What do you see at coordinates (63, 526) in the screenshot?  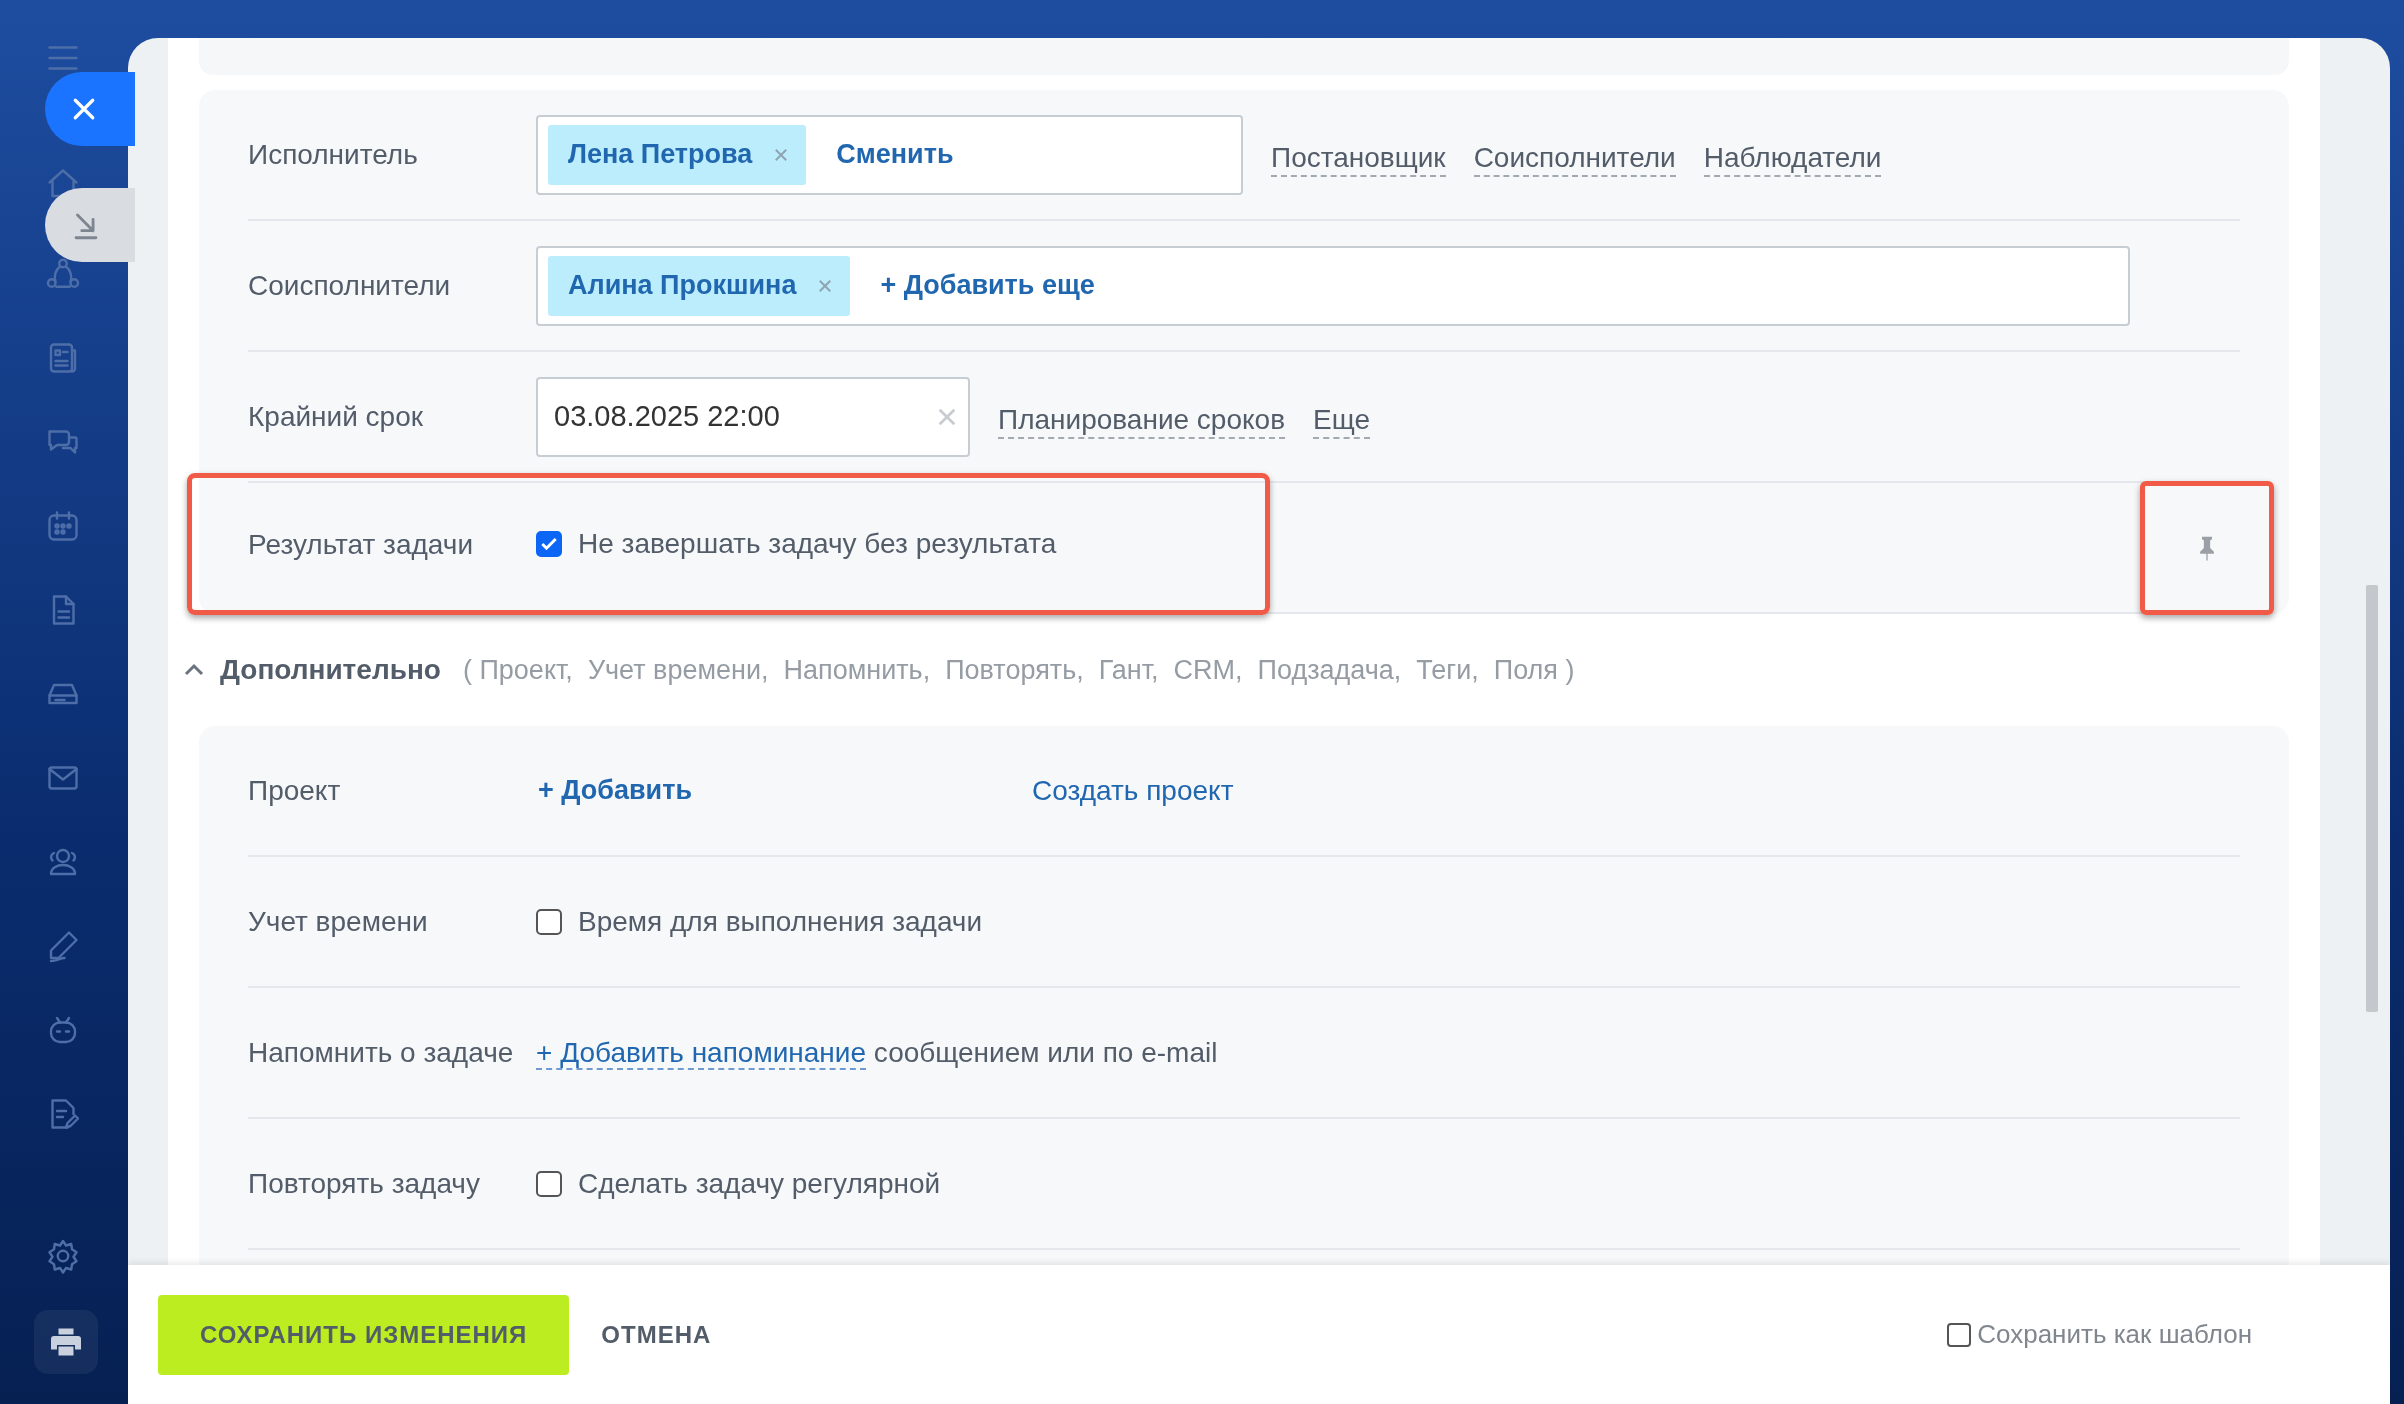 I see `calendar-icon` at bounding box center [63, 526].